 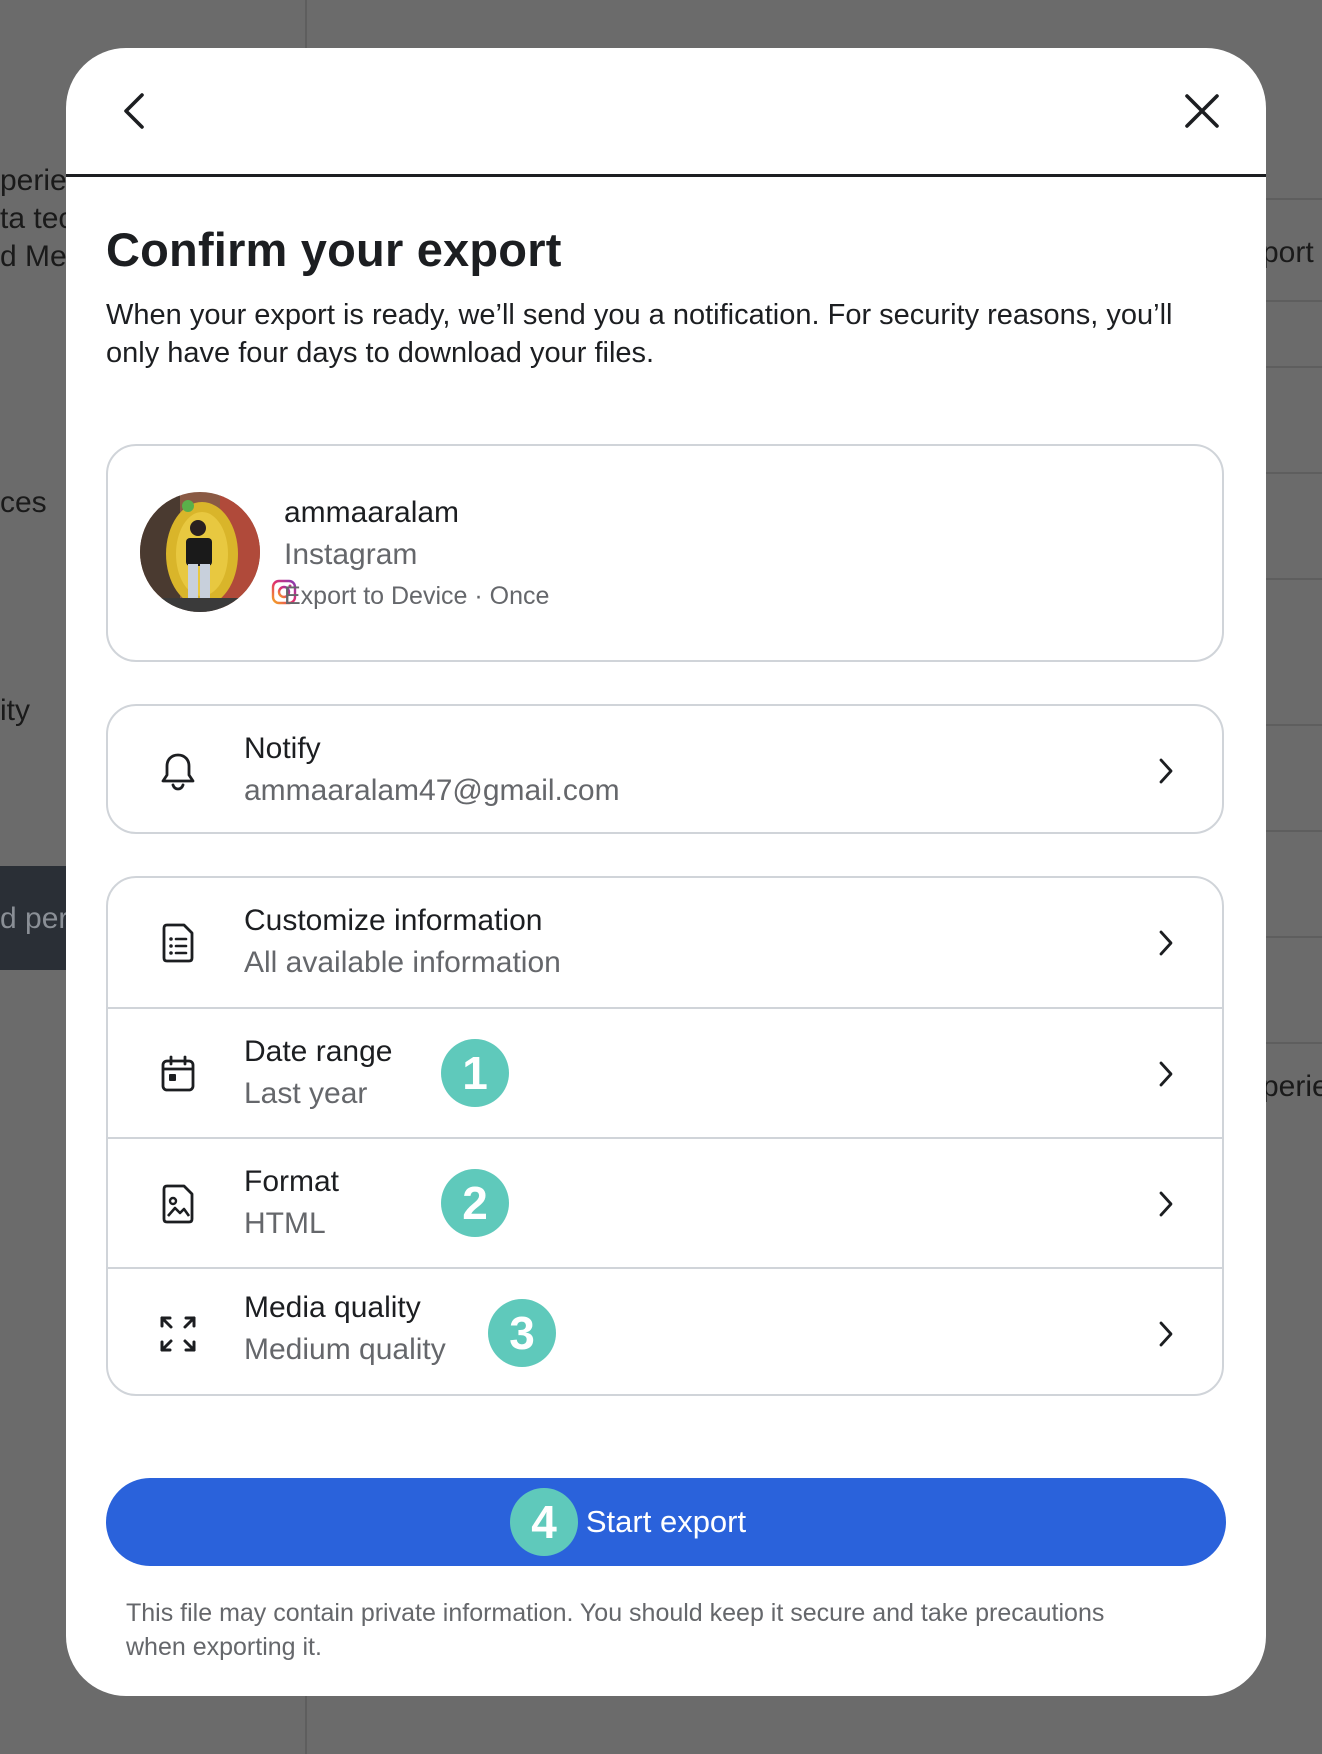 I want to click on image-file-icon, so click(x=178, y=1204).